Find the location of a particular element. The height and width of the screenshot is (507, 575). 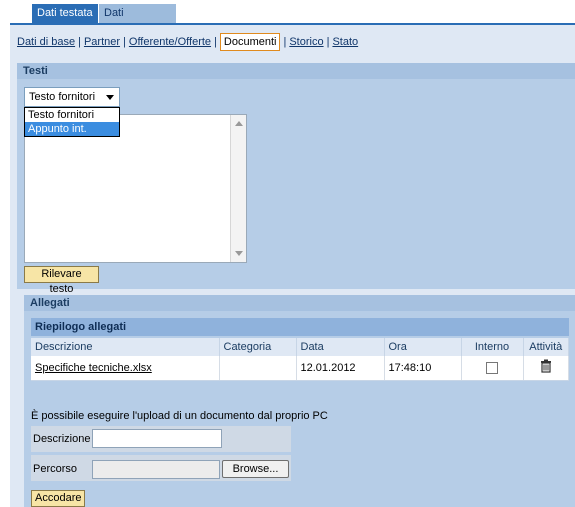

row-descrizione: Specifiche tecniche.xlsx is located at coordinates (125, 368).